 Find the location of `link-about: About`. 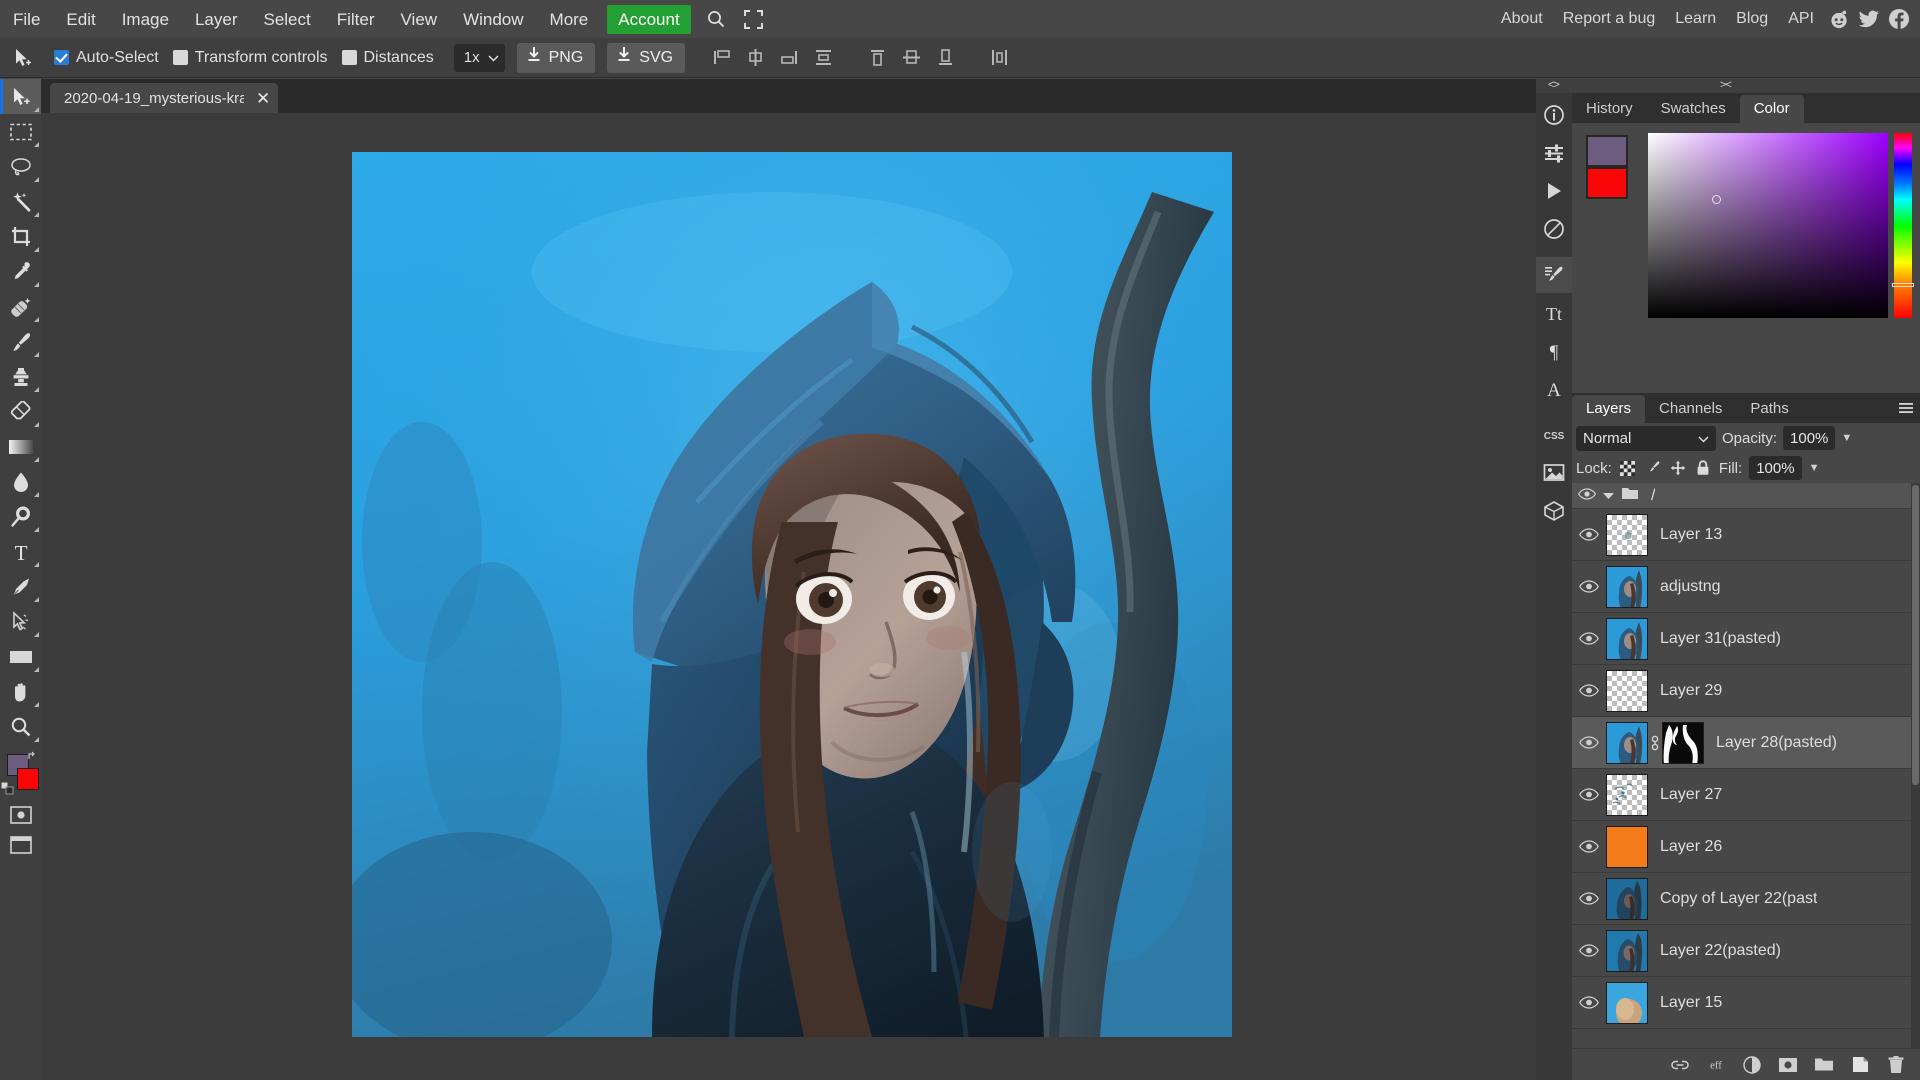

link-about: About is located at coordinates (1522, 19).